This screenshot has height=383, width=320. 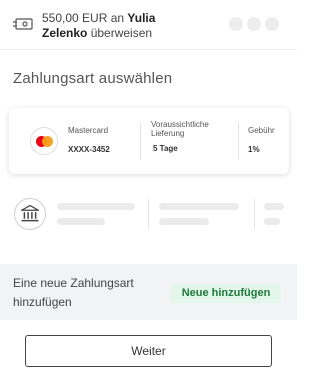 I want to click on loading-dots, so click(x=254, y=24).